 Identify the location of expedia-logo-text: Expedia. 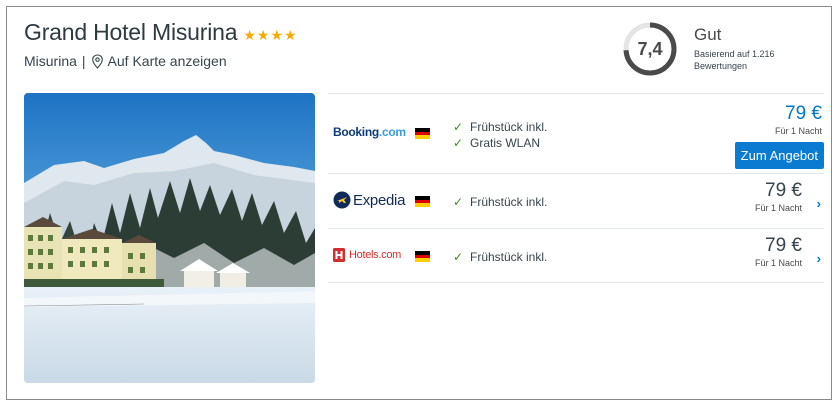
(379, 200).